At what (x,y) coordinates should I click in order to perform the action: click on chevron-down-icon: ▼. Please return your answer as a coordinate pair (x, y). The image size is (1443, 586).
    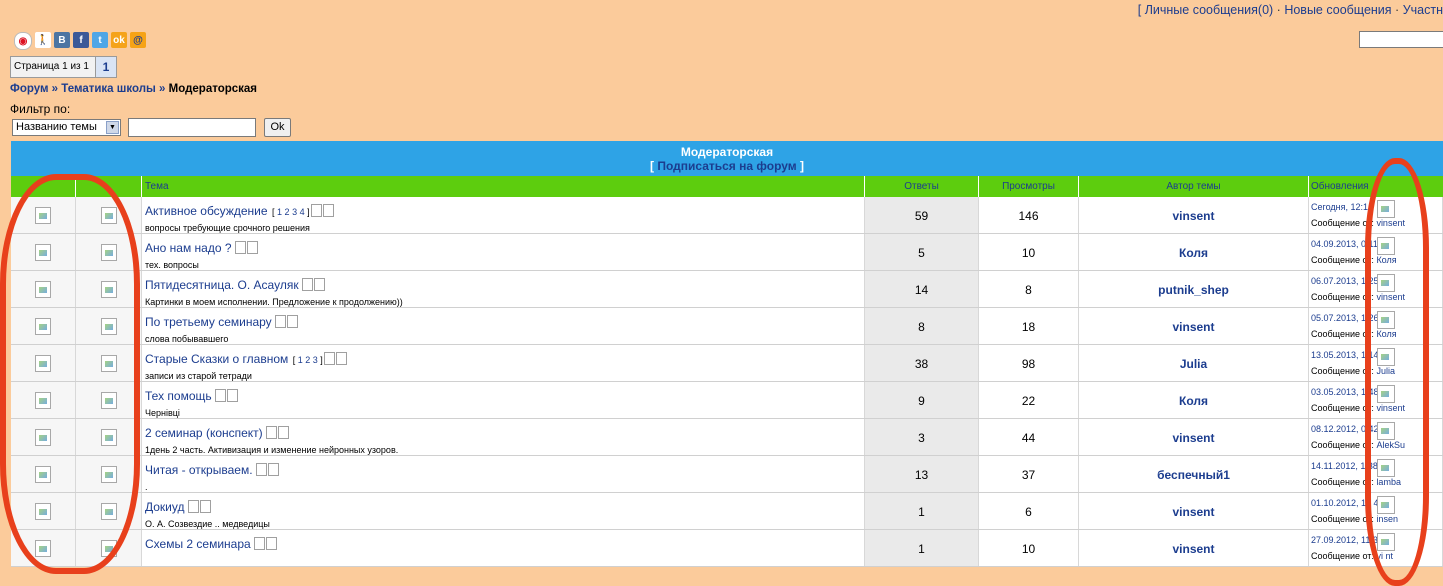
    Looking at the image, I should click on (112, 127).